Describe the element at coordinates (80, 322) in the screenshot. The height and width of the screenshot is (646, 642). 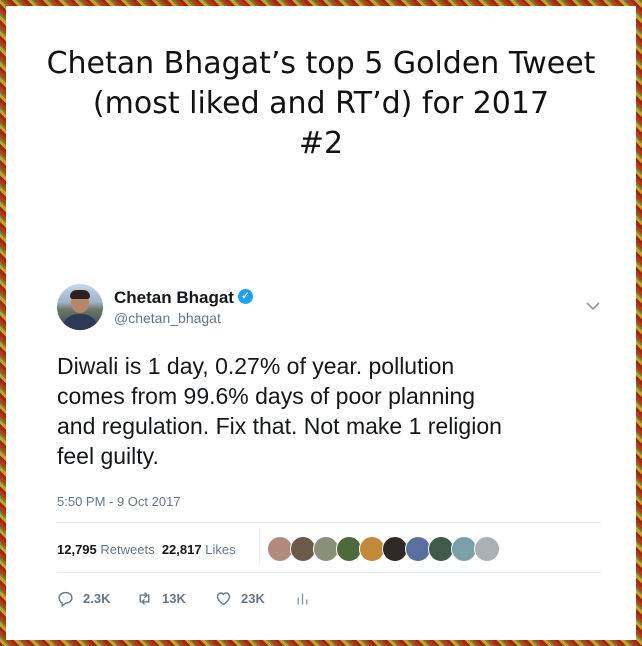
I see `avatar-body` at that location.